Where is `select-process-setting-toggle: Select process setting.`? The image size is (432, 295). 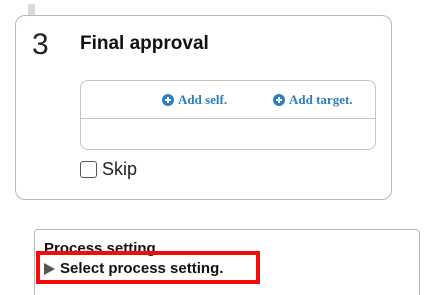 select-process-setting-toggle: Select process setting. is located at coordinates (133, 268).